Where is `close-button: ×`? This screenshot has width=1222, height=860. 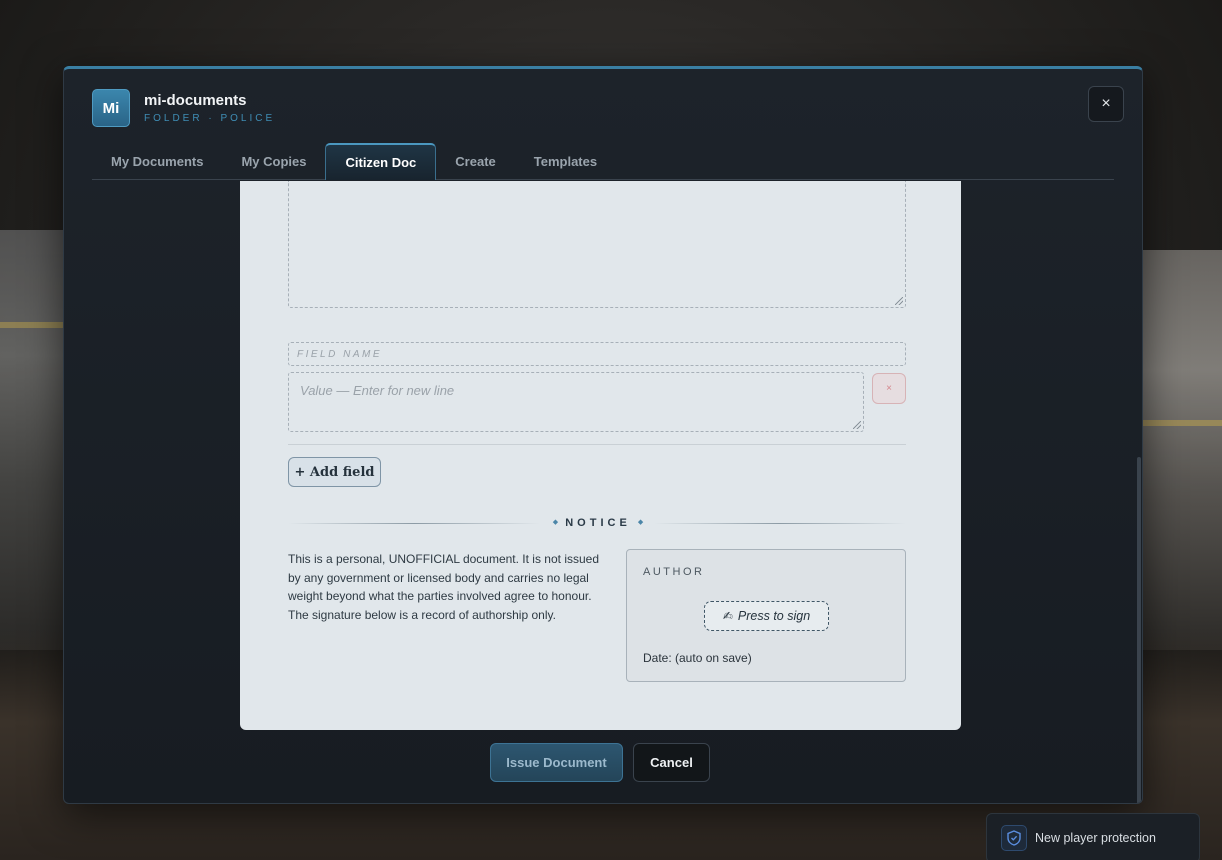
close-button: × is located at coordinates (1106, 104).